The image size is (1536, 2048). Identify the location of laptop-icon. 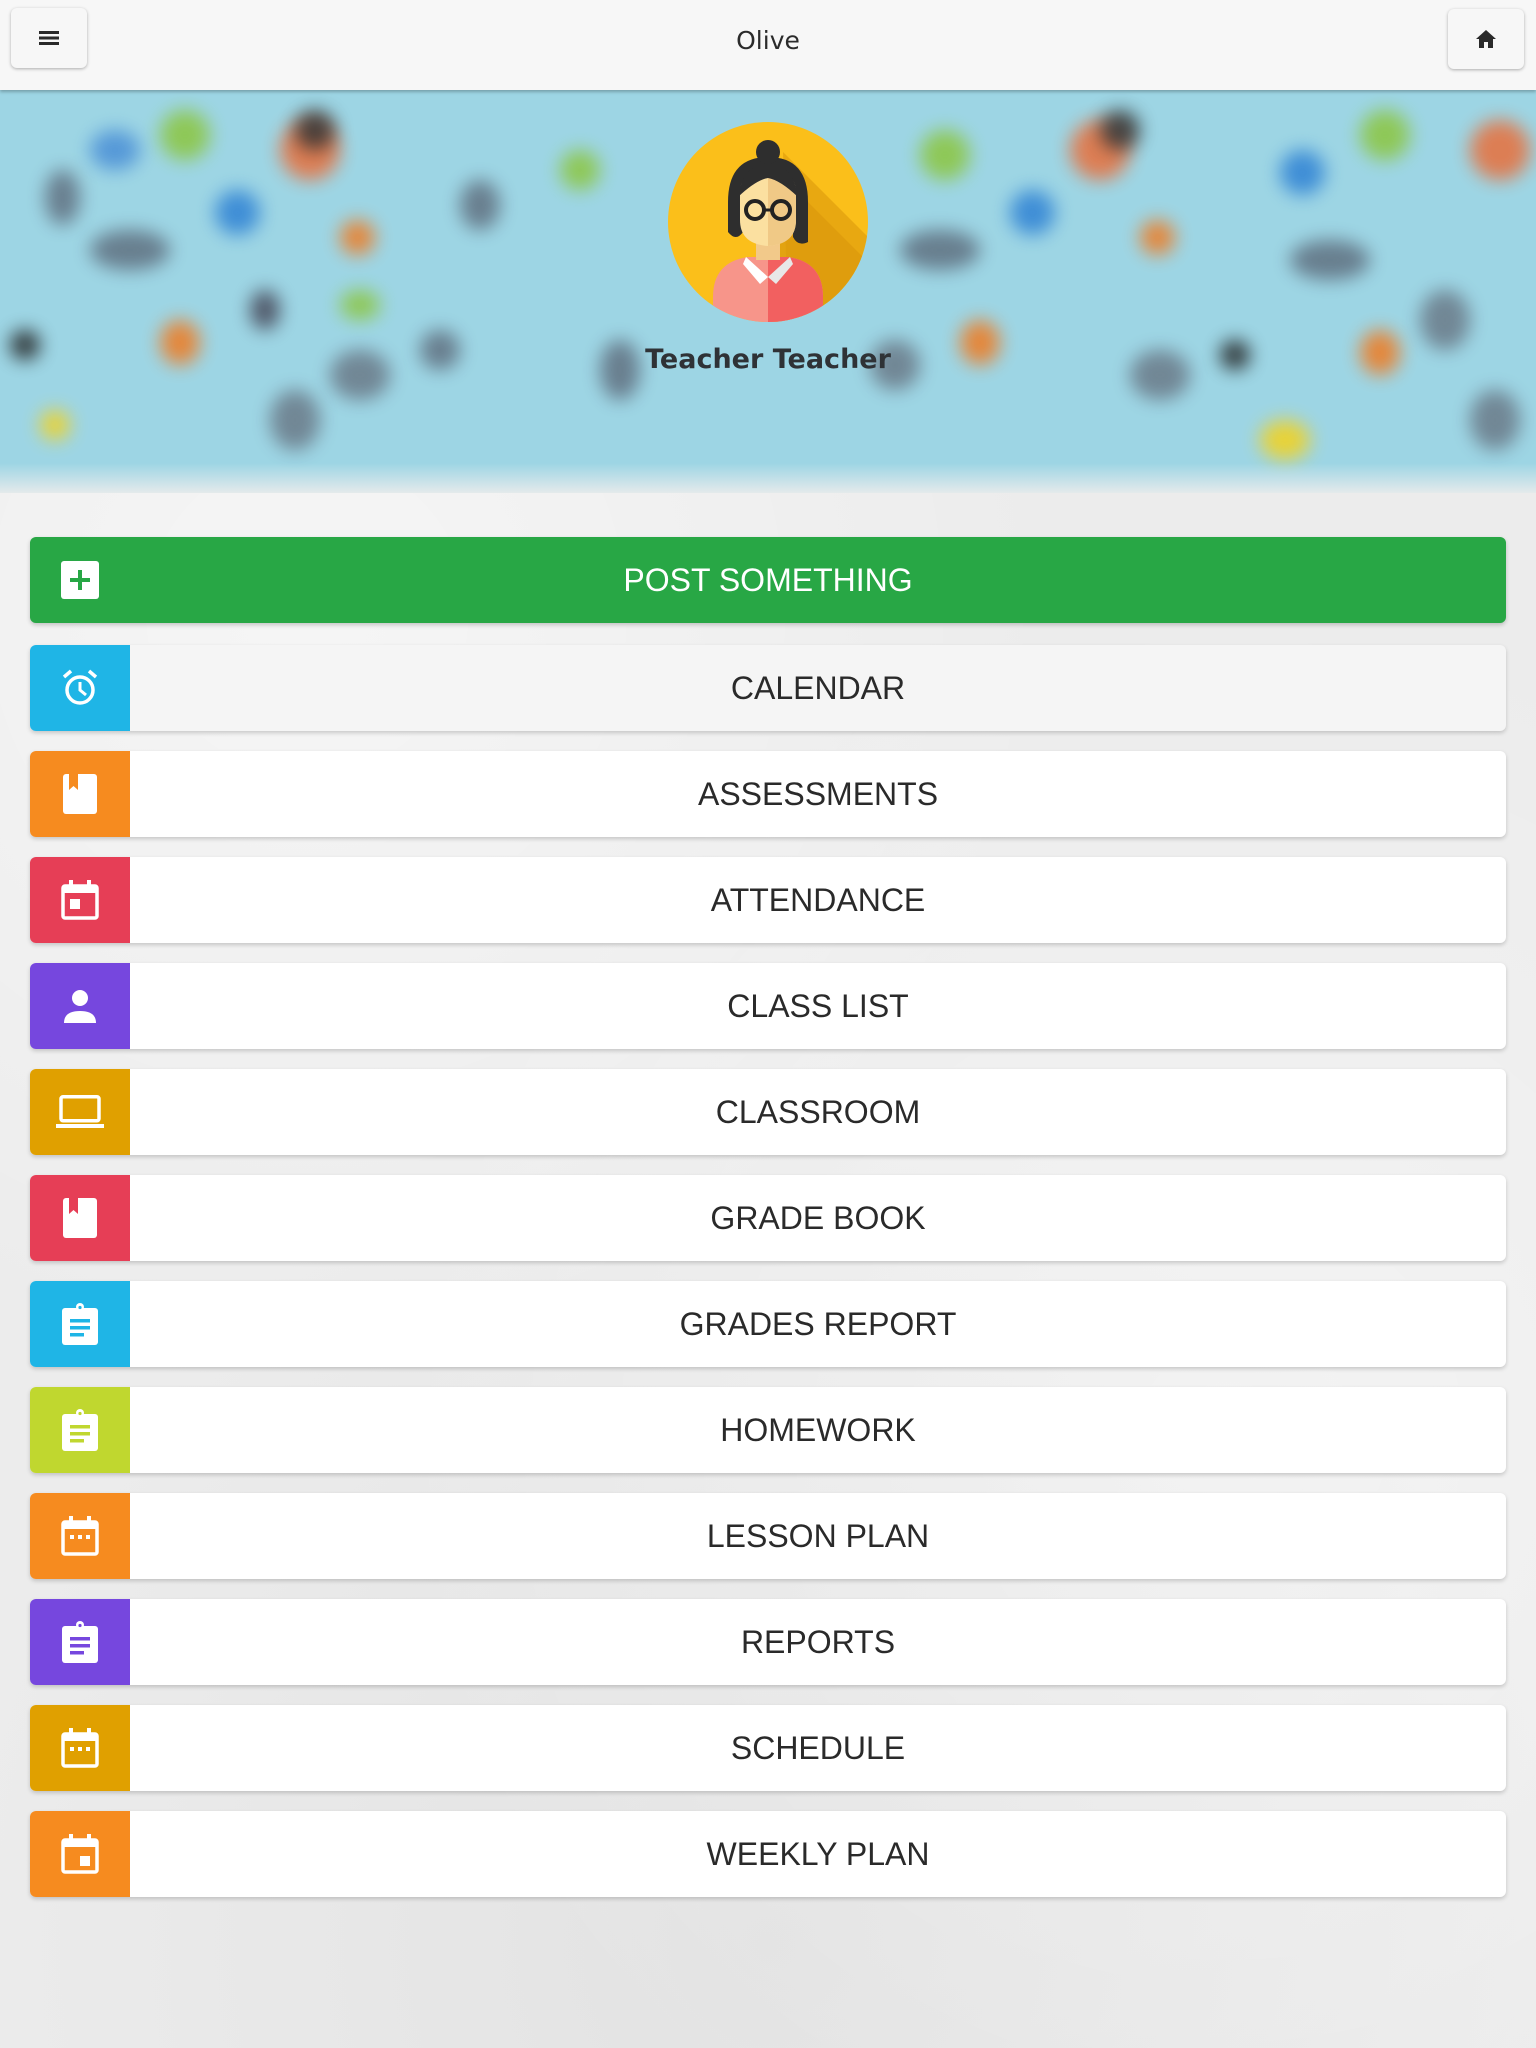
(80, 1112).